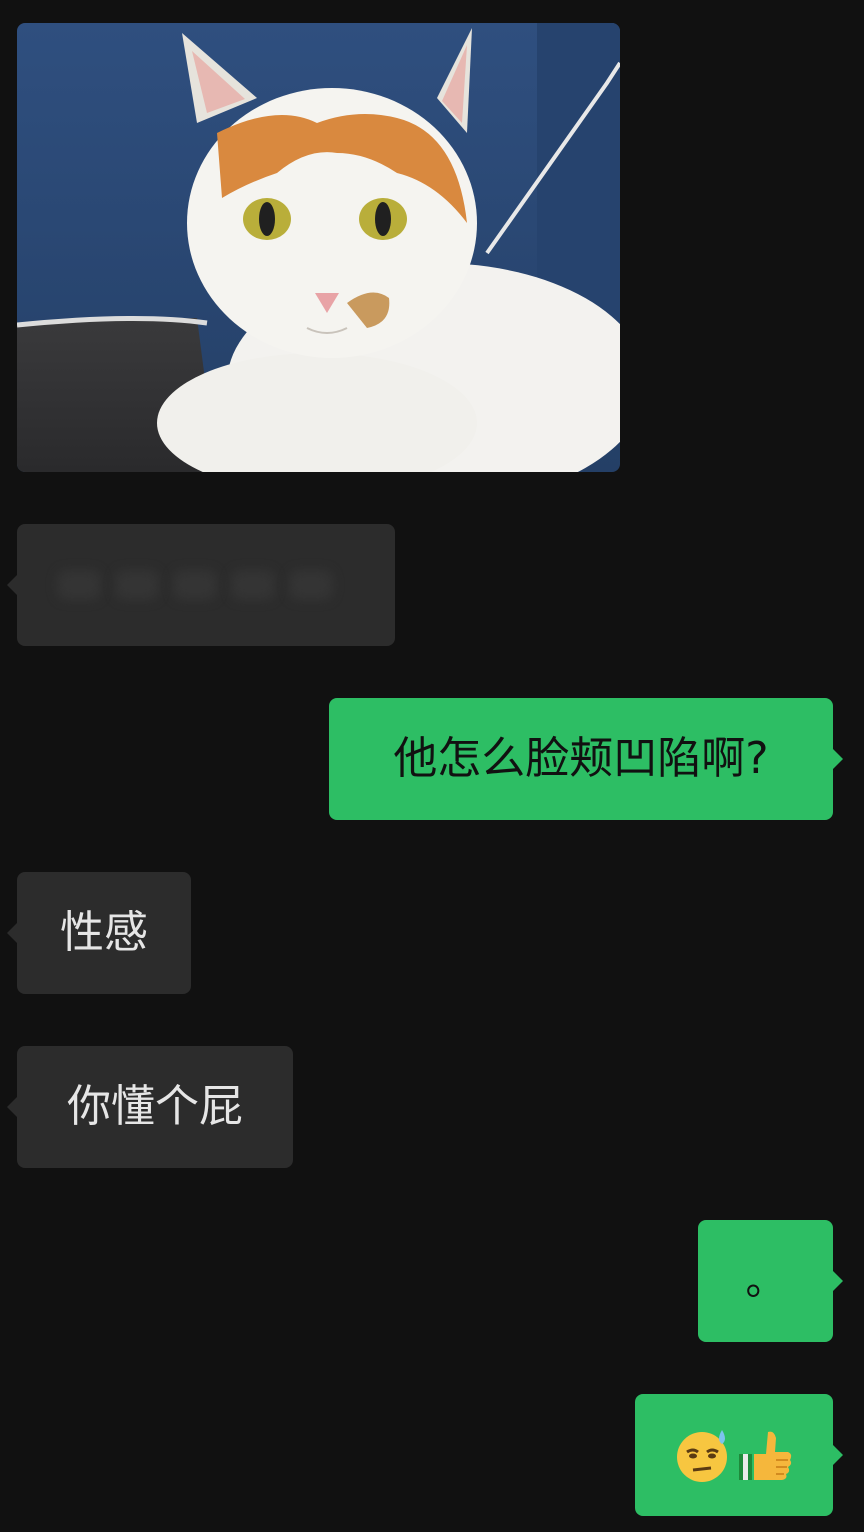 The height and width of the screenshot is (1532, 864). Describe the element at coordinates (104, 932) in the screenshot. I see `message-text: 性感` at that location.